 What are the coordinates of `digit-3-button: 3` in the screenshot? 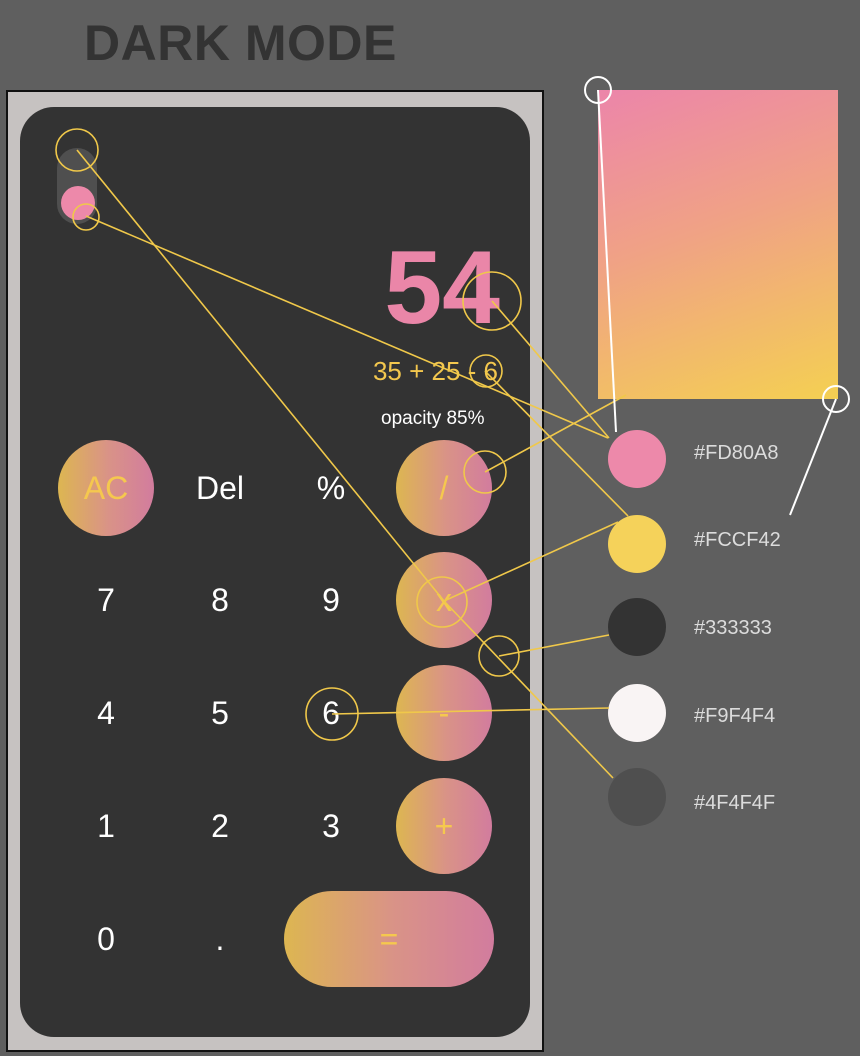 It's located at (331, 826).